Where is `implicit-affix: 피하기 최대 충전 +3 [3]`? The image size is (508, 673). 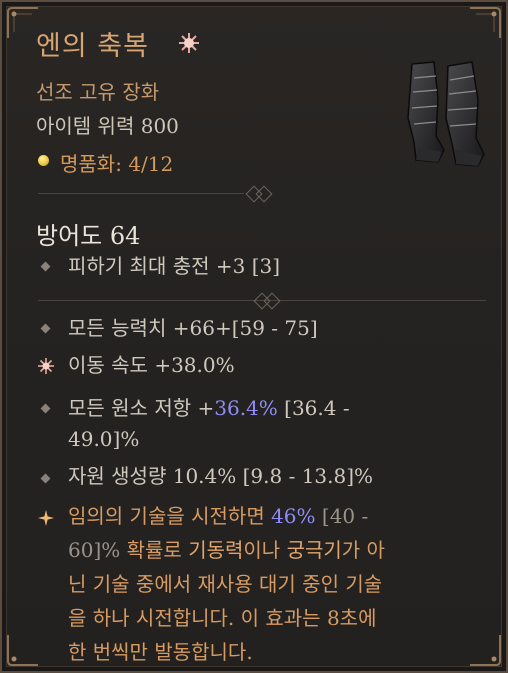
implicit-affix: 피하기 최대 충전 +3 [3] is located at coordinates (174, 266).